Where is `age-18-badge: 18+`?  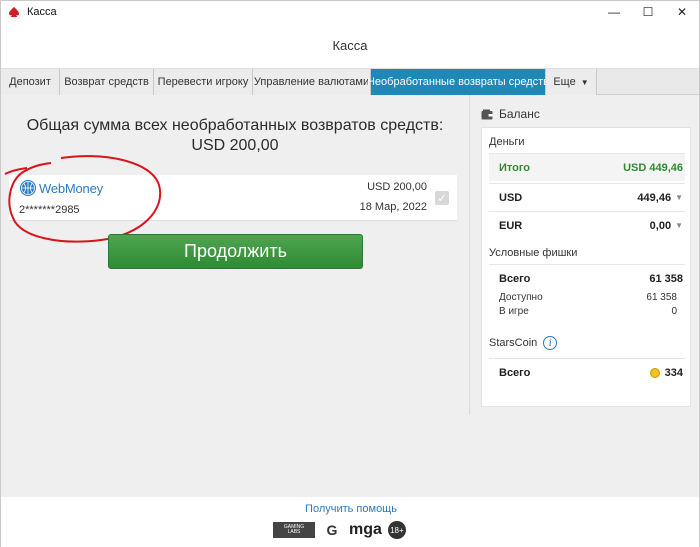
age-18-badge: 18+ is located at coordinates (396, 530).